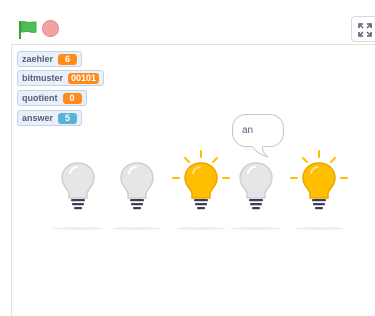  What do you see at coordinates (72, 98) in the screenshot?
I see `monitor-value: 0` at bounding box center [72, 98].